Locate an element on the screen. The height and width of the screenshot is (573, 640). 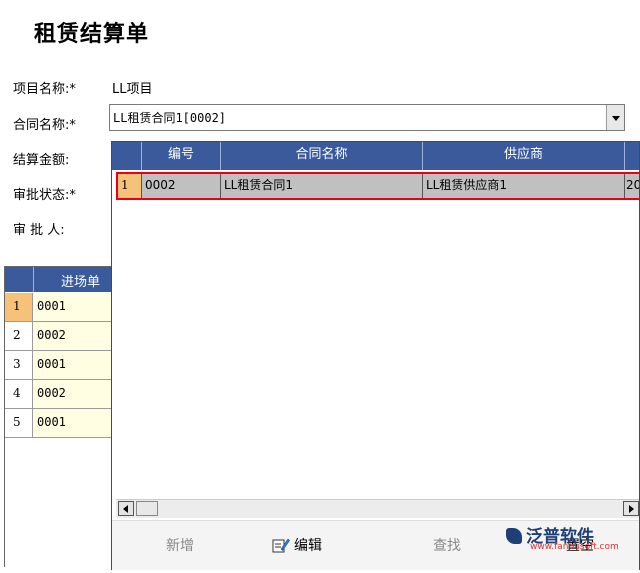
table-row: 4 0002 is located at coordinates (60, 394).